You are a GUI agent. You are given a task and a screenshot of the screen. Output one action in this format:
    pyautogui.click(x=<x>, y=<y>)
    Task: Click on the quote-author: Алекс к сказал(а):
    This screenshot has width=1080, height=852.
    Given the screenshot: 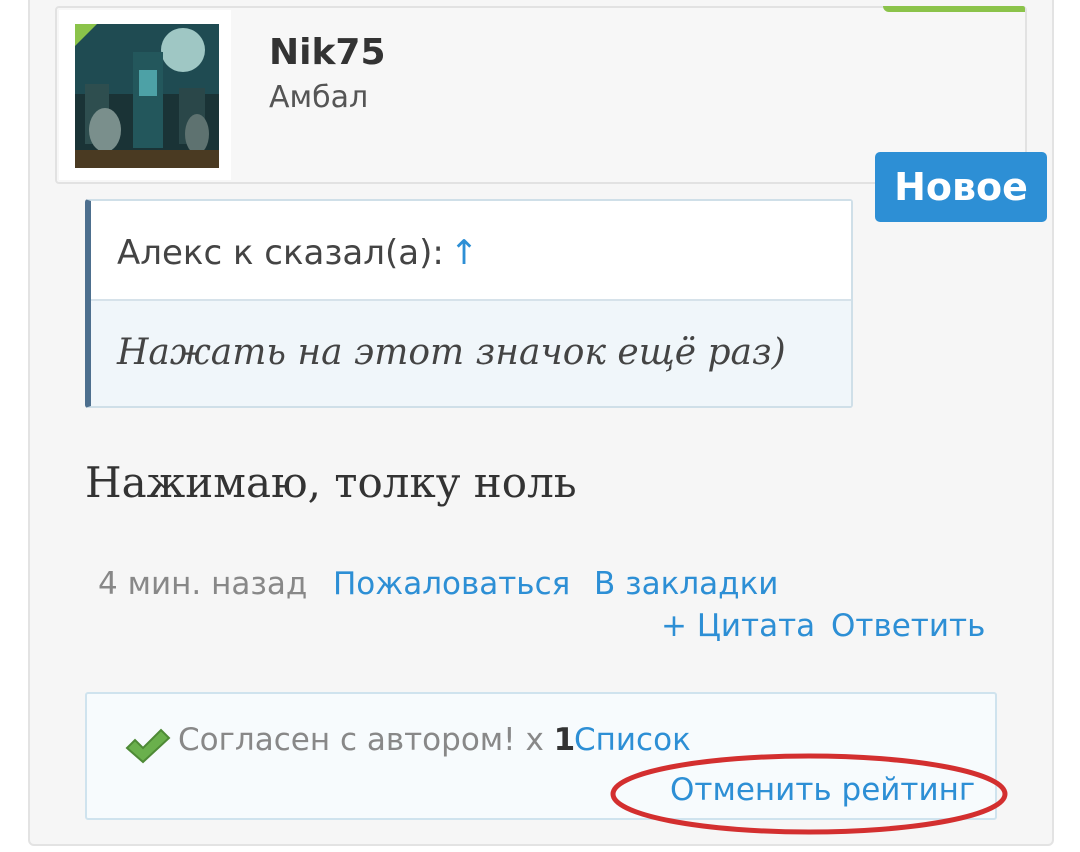 What is the action you would take?
    pyautogui.click(x=280, y=253)
    